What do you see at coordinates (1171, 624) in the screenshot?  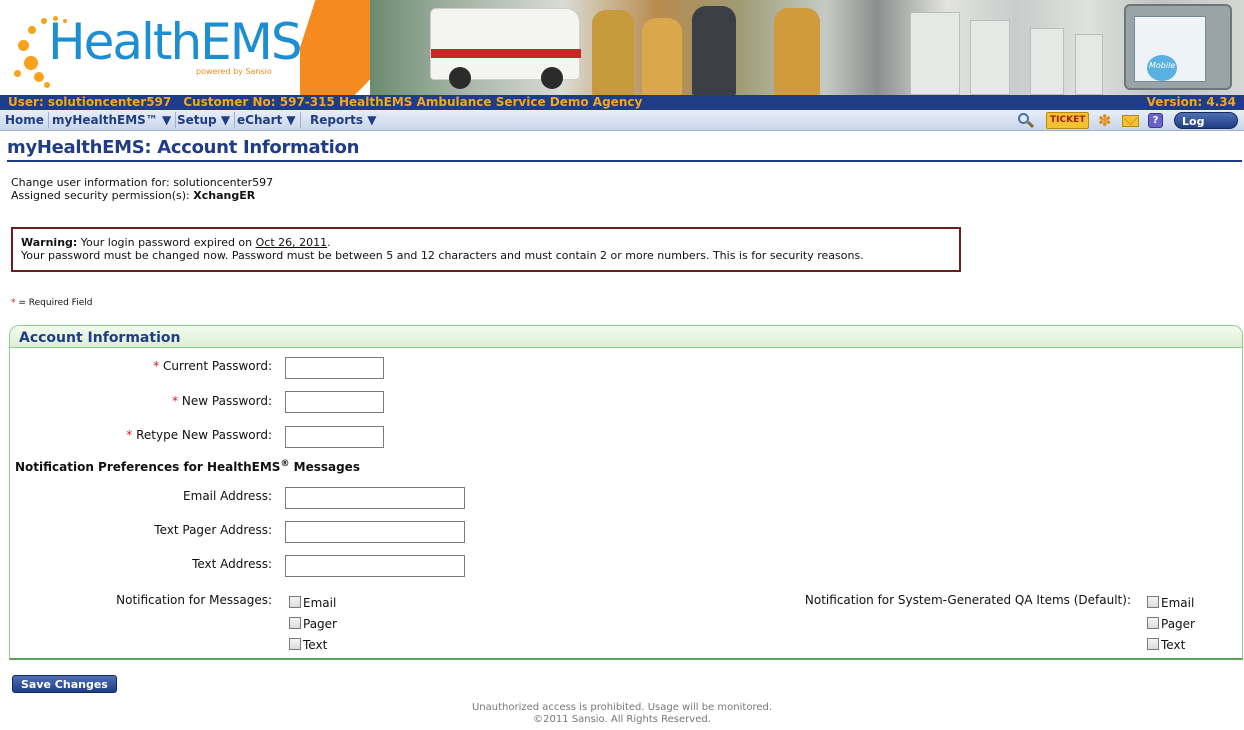 I see `notify-qa-pager: Pager` at bounding box center [1171, 624].